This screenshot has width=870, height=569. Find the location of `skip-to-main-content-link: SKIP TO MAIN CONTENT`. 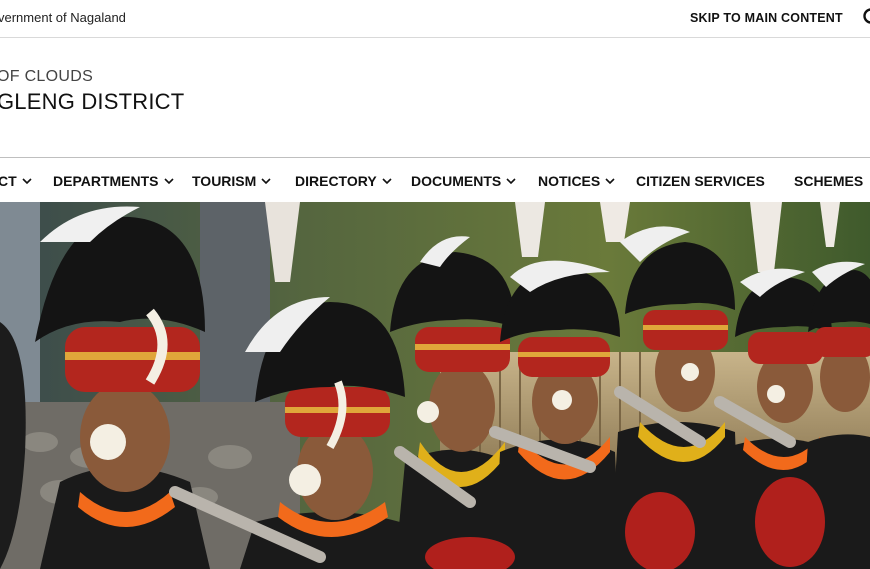

skip-to-main-content-link: SKIP TO MAIN CONTENT is located at coordinates (766, 18).